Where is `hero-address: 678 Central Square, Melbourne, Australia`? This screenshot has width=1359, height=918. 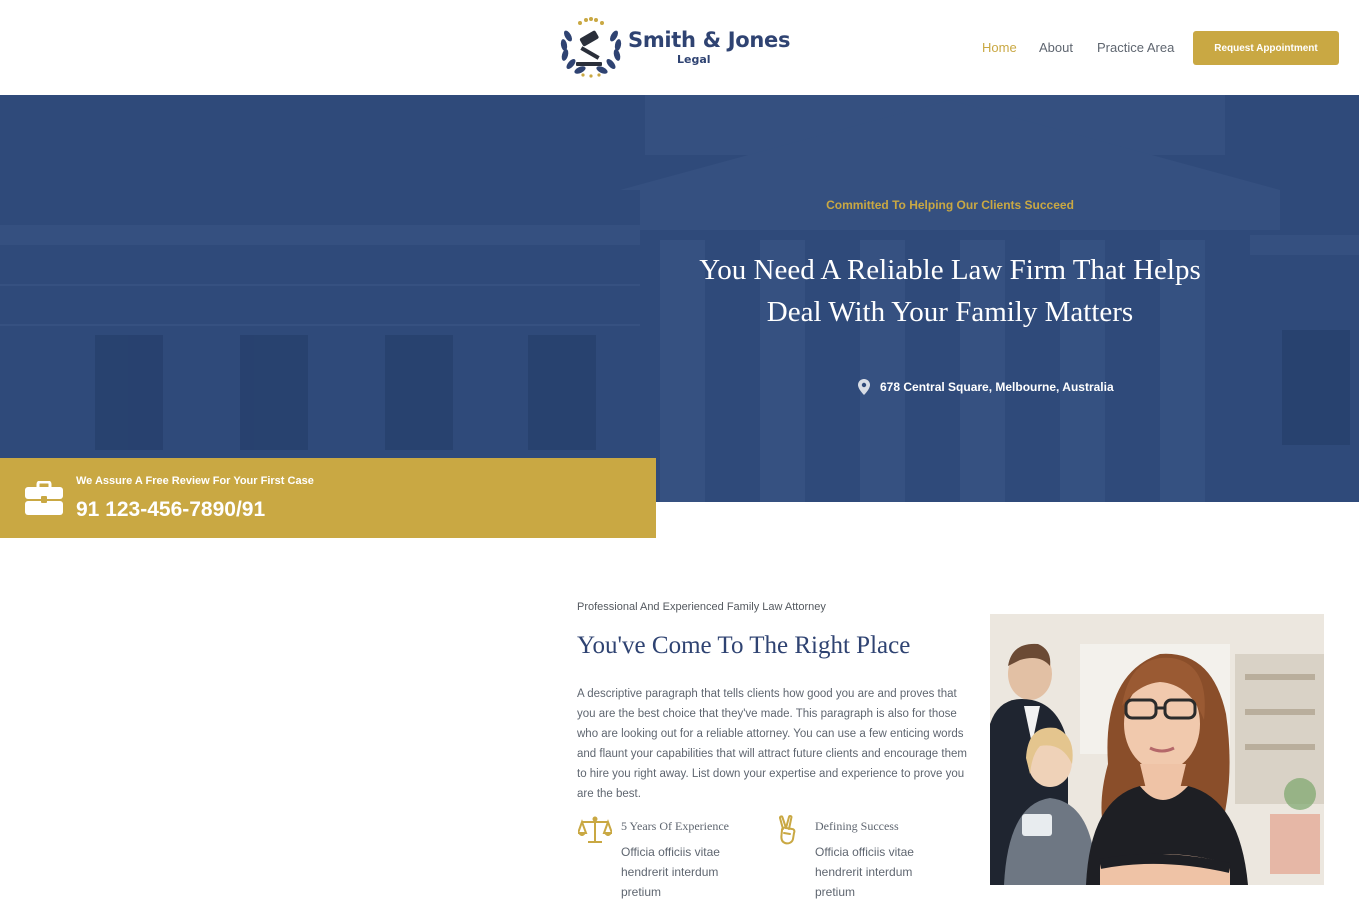 hero-address: 678 Central Square, Melbourne, Australia is located at coordinates (986, 387).